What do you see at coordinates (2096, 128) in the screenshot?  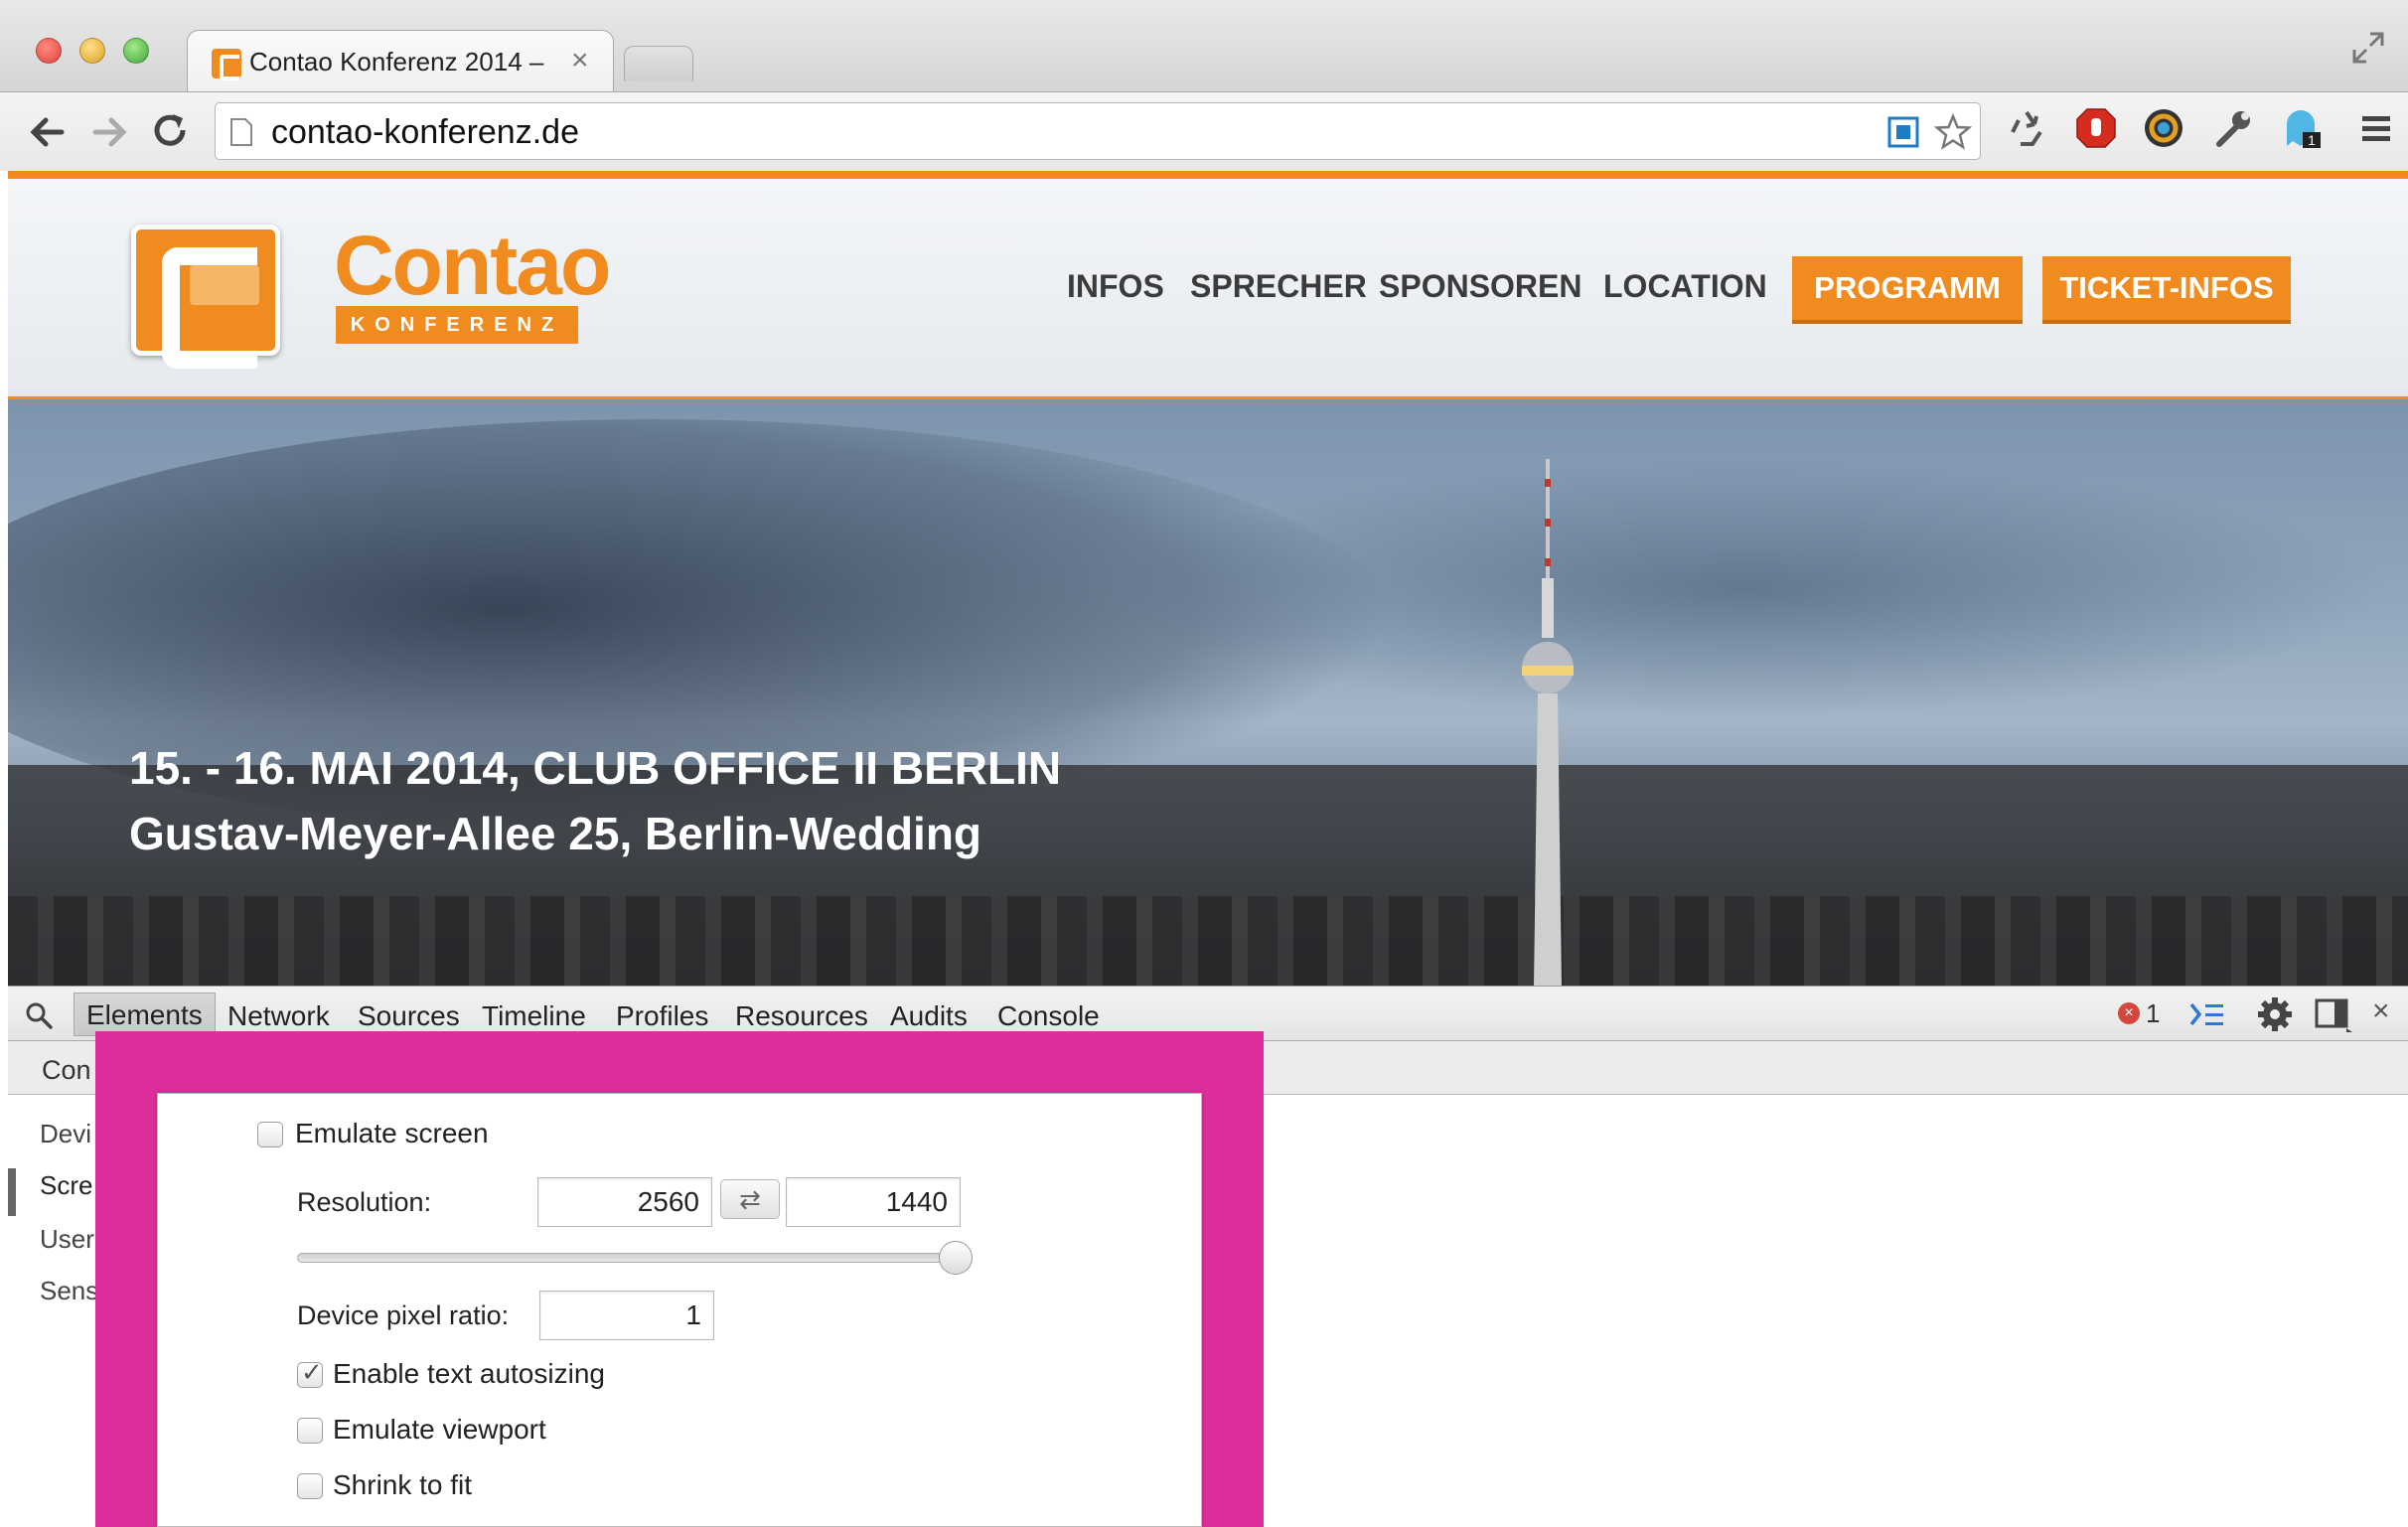 I see `adblock-stop-icon` at bounding box center [2096, 128].